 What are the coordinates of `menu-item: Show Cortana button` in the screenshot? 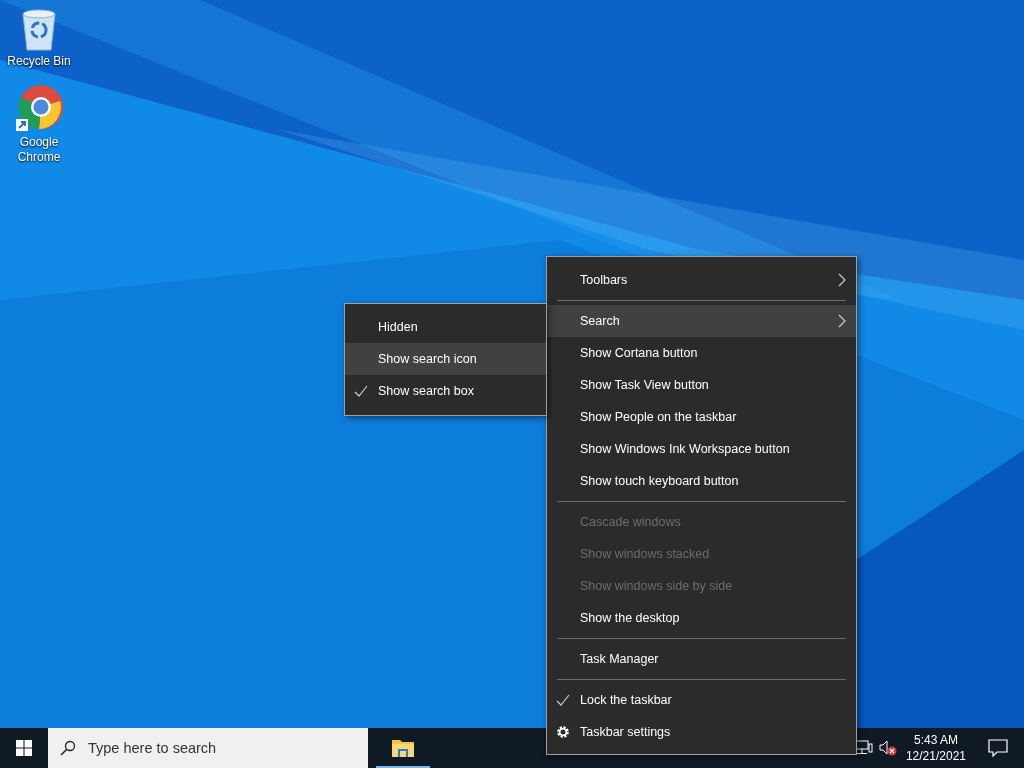 It's located at (701, 353).